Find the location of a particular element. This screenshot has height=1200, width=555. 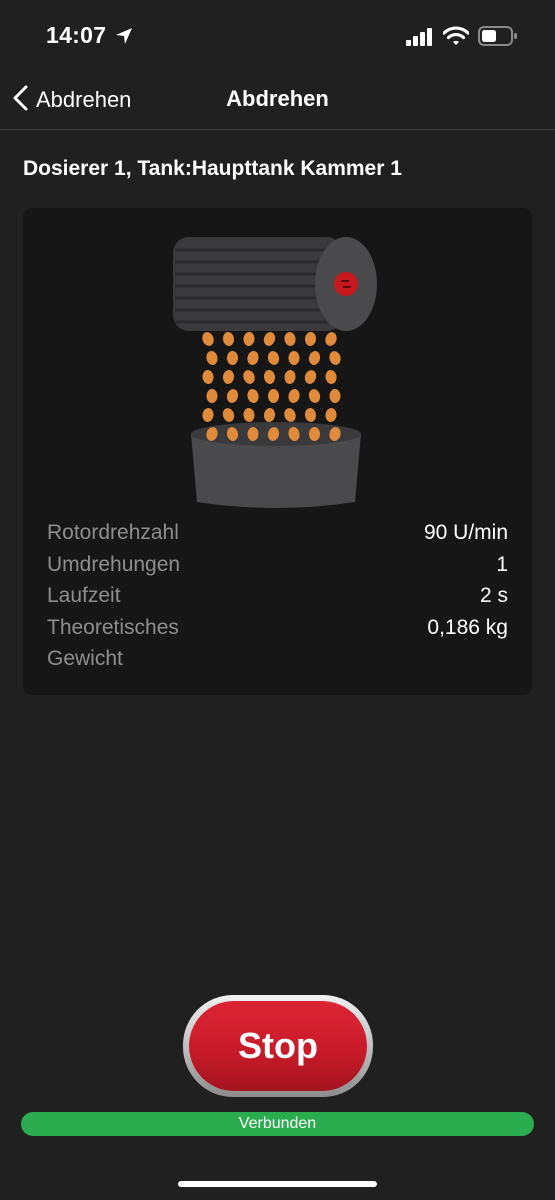

connection-status-bar: Verbunden is located at coordinates (277, 1124).